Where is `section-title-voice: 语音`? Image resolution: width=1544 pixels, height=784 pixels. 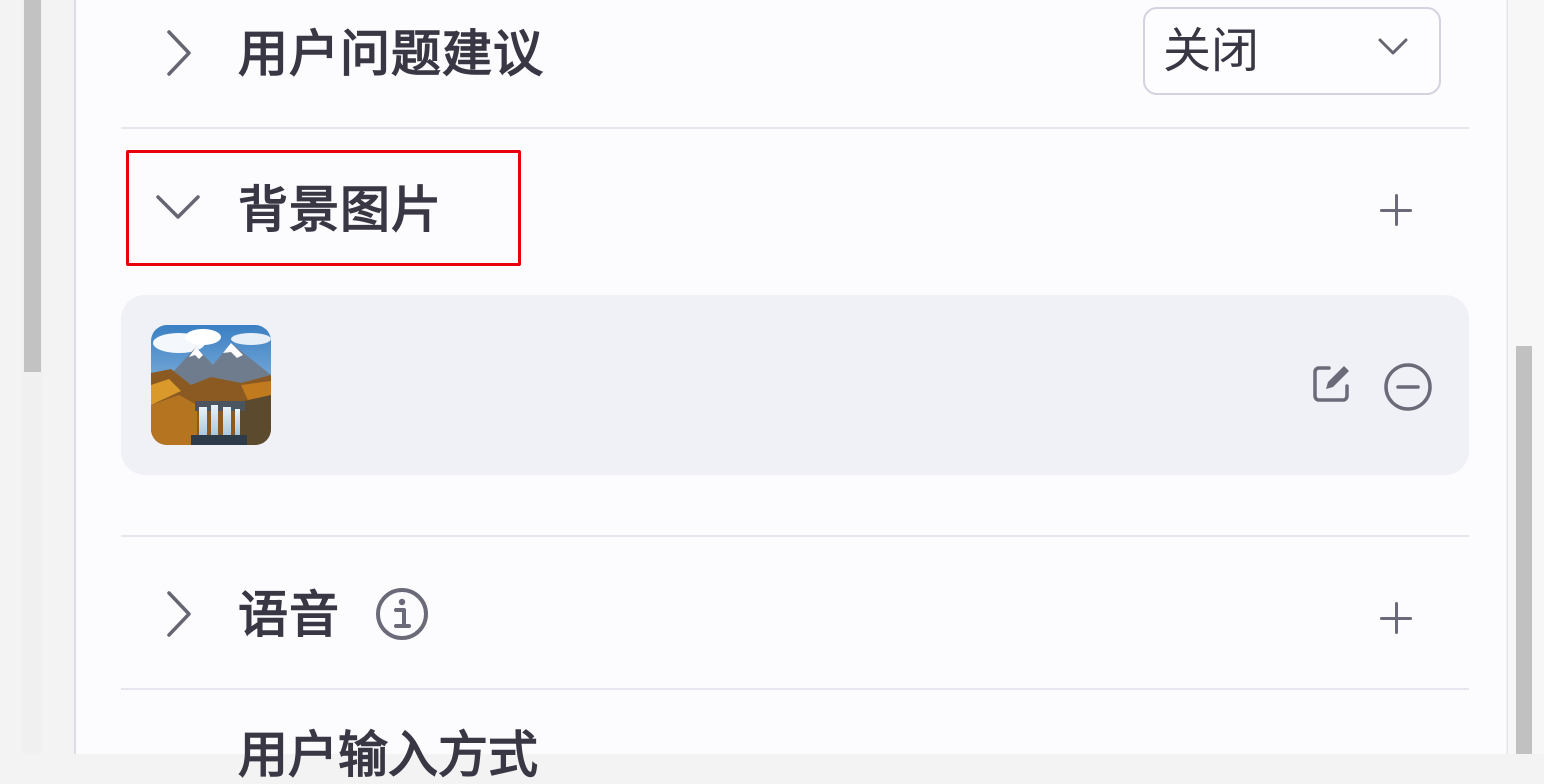
section-title-voice: 语音 is located at coordinates (289, 615).